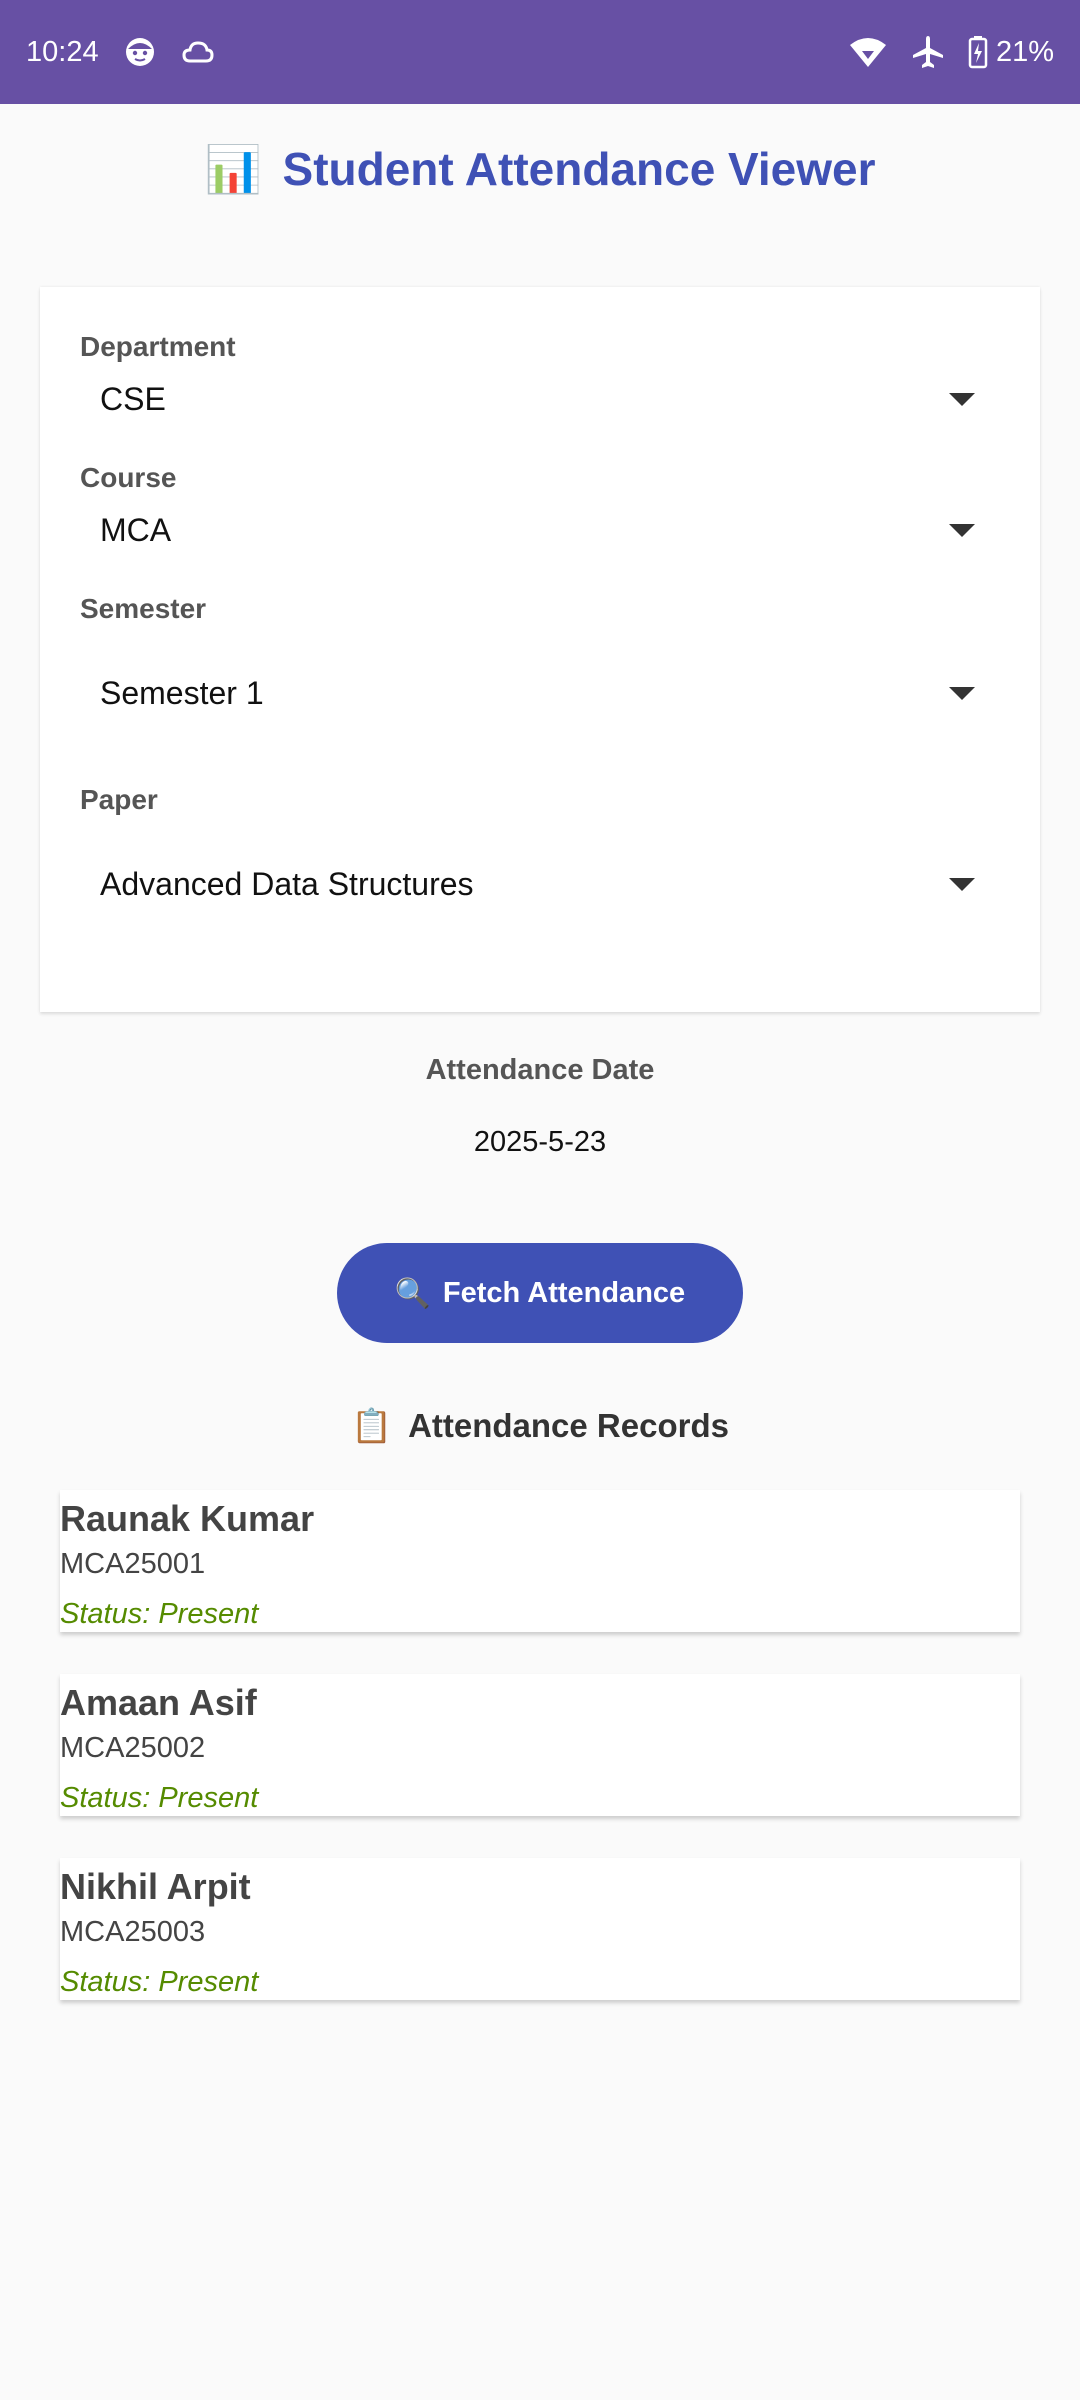  Describe the element at coordinates (140, 52) in the screenshot. I see `face-icon` at that location.